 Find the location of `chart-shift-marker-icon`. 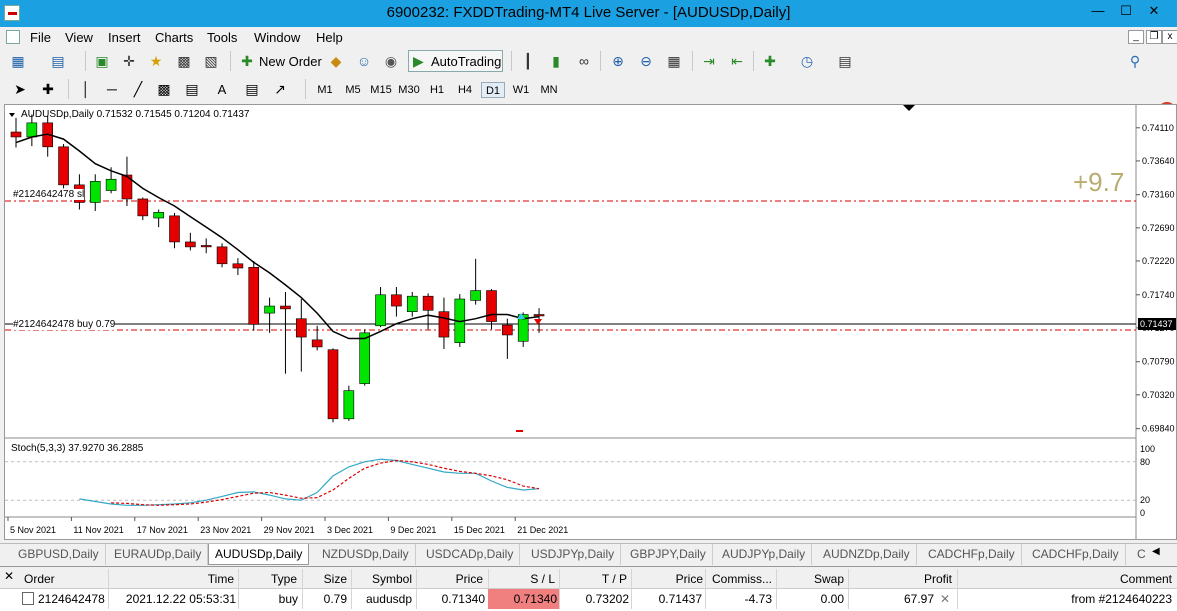

chart-shift-marker-icon is located at coordinates (909, 108).